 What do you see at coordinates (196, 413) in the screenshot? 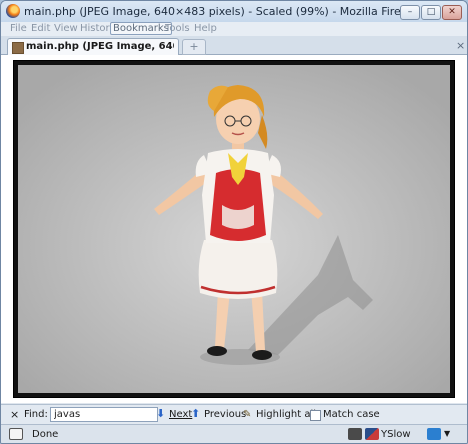
I see `arrow-up-icon: ⬆` at bounding box center [196, 413].